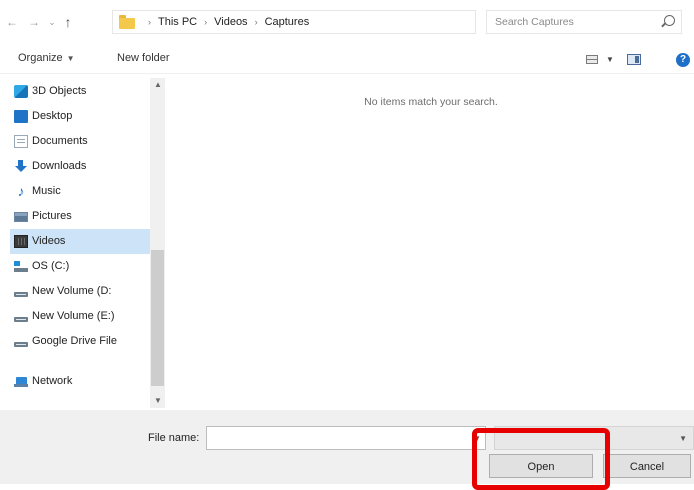 Image resolution: width=694 pixels, height=490 pixels. What do you see at coordinates (573, 22) in the screenshot?
I see `search-input` at bounding box center [573, 22].